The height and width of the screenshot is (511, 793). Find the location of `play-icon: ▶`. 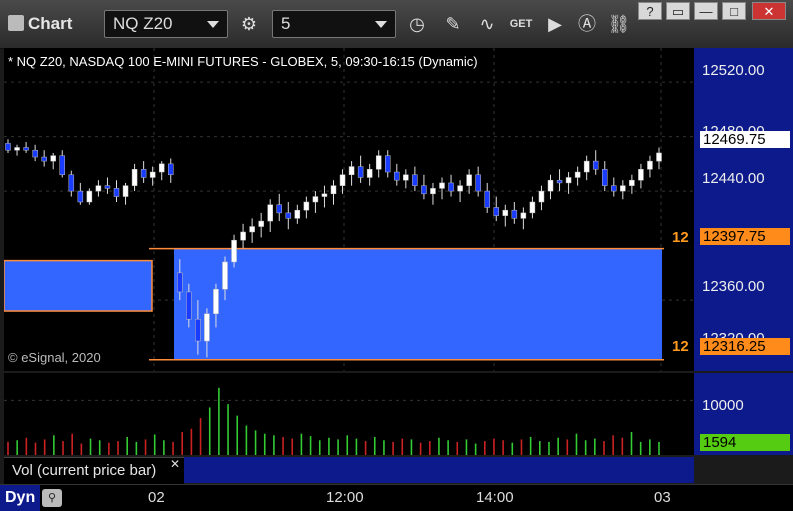

play-icon: ▶ is located at coordinates (555, 24).